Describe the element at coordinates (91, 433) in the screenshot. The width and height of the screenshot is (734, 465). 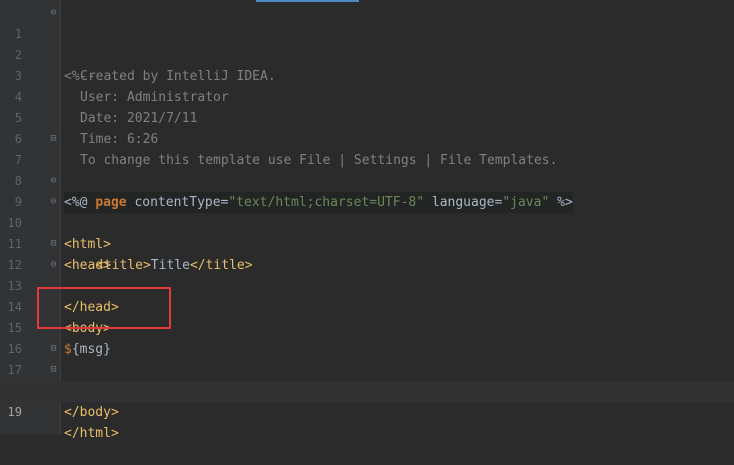
I see `code-text: </html>` at that location.